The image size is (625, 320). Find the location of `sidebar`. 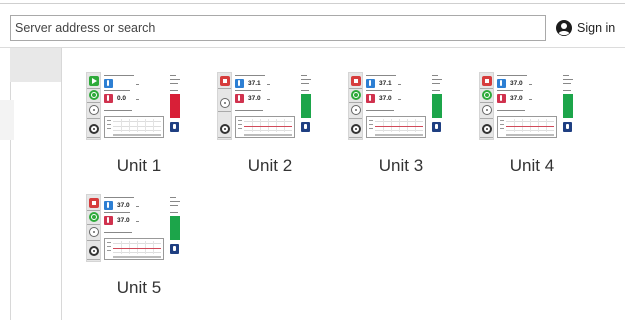

sidebar is located at coordinates (36, 184).